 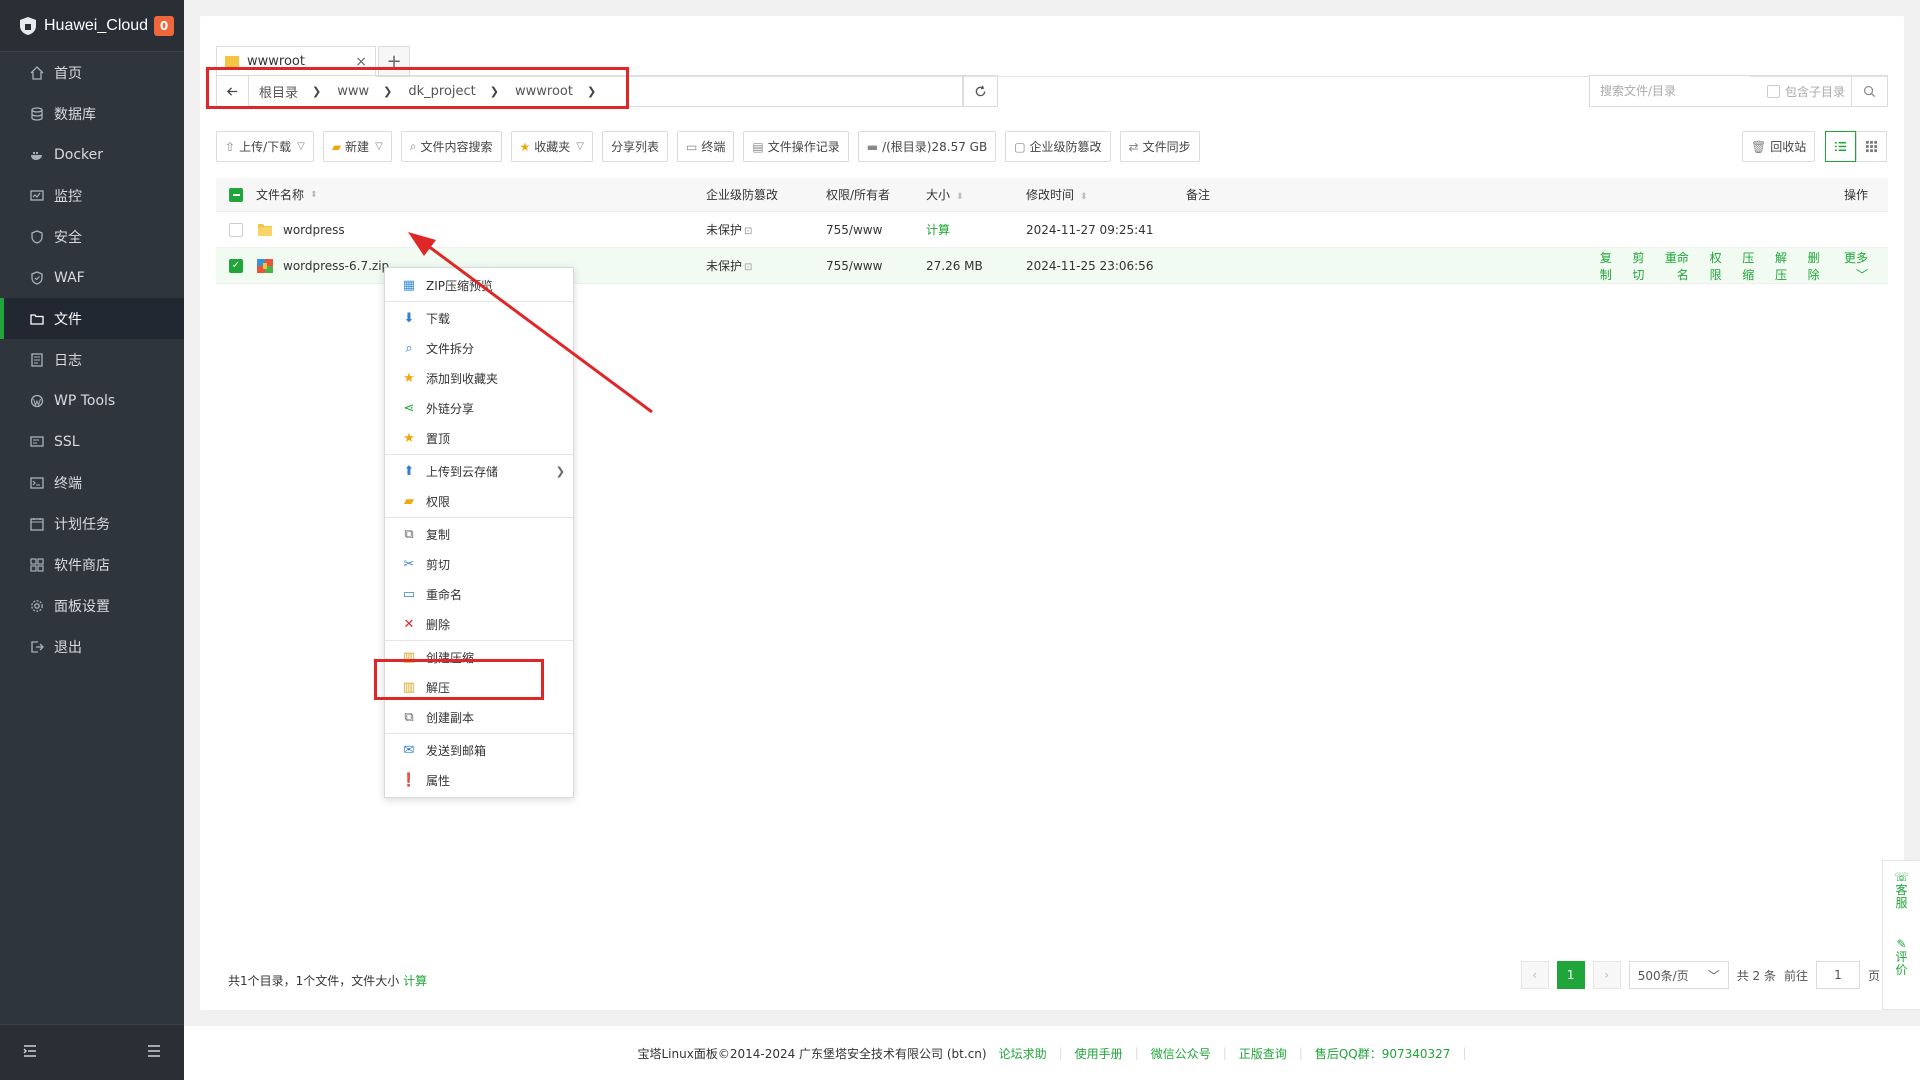 I want to click on sidebar-item-wp-tools: WP Tools, so click(x=92, y=400).